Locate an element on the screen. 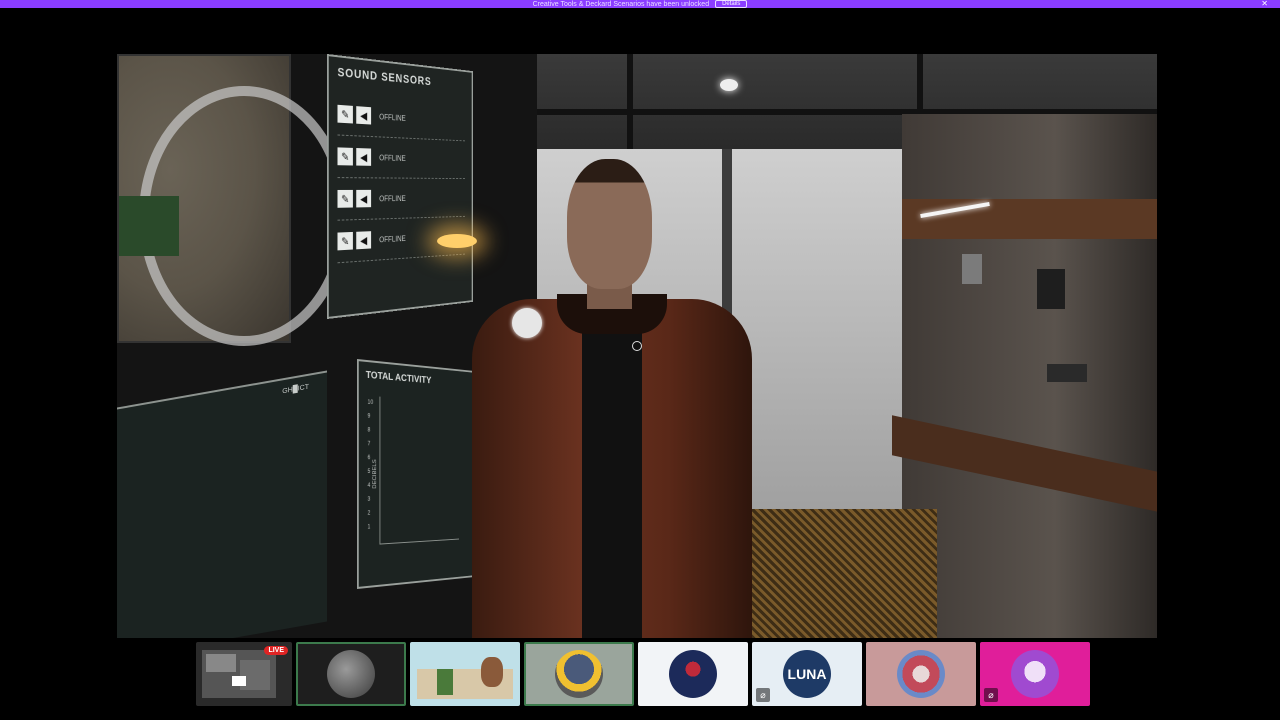 The width and height of the screenshot is (1280, 720). avatar-text: LUNA is located at coordinates (807, 674).